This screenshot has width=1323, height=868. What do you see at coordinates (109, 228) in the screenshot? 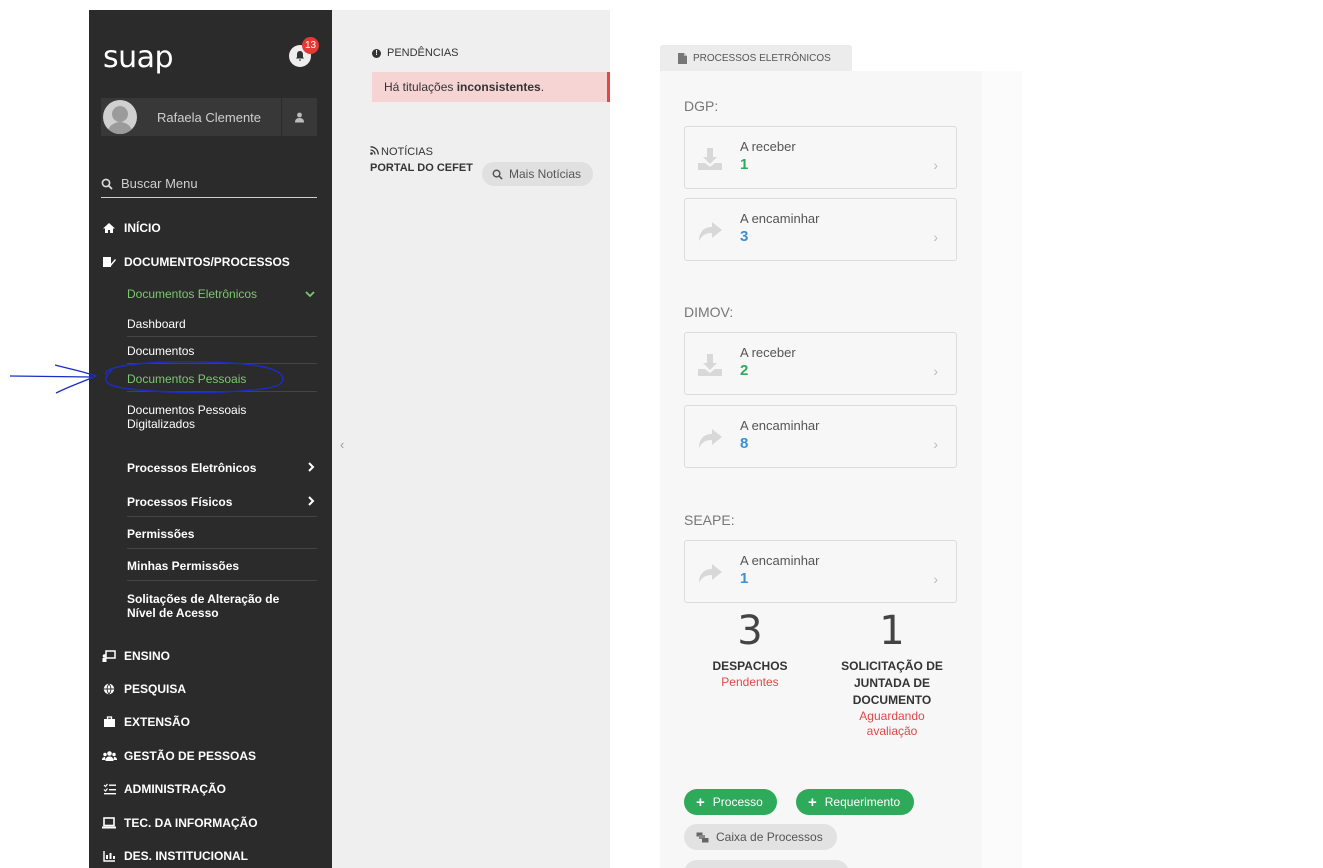
I see `home-icon` at bounding box center [109, 228].